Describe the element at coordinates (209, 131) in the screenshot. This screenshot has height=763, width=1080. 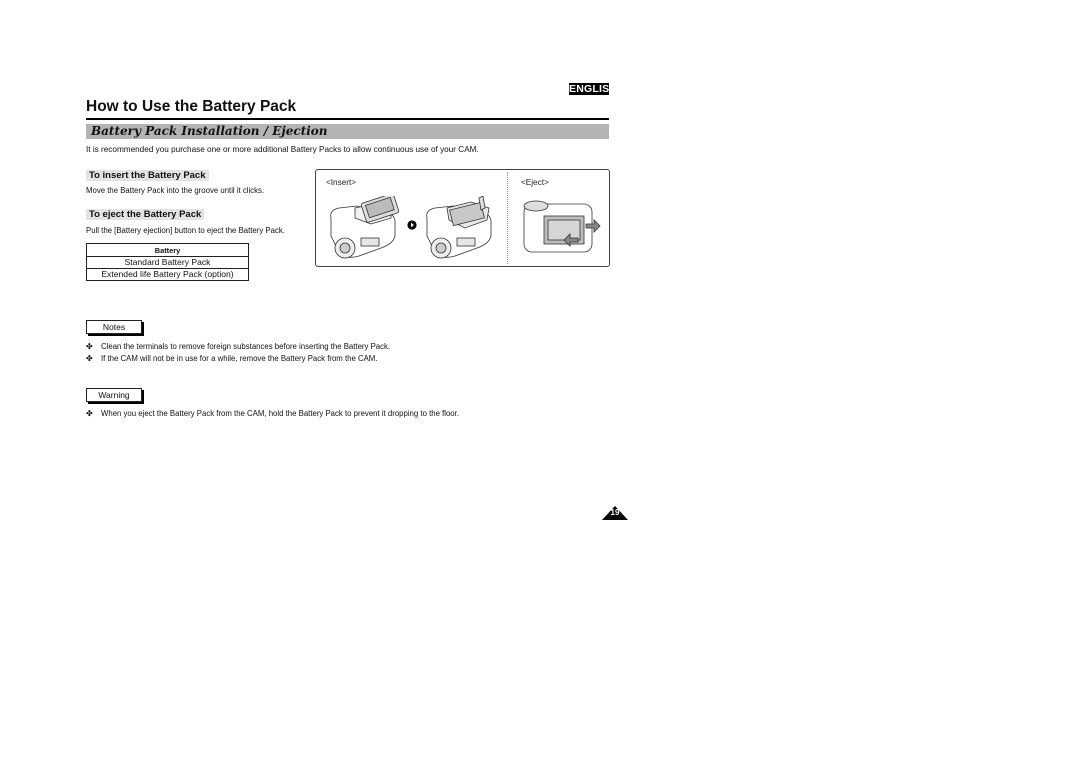
I see `section-title: Battery Pack Installation / Ejection` at that location.